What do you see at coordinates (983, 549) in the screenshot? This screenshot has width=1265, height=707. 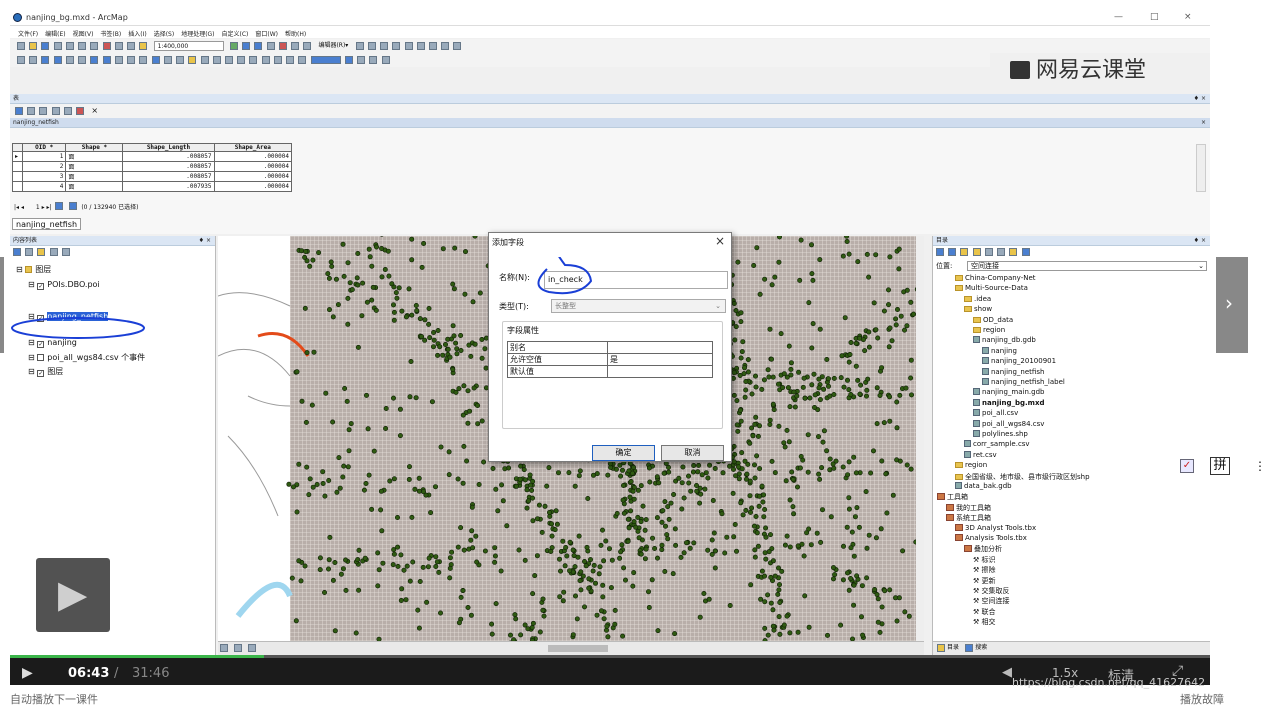 I see `catalog-item: 叠加分析` at bounding box center [983, 549].